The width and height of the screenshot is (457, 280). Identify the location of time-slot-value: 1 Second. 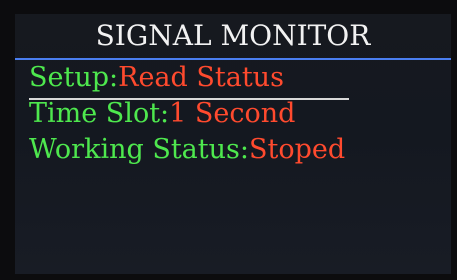
(232, 113).